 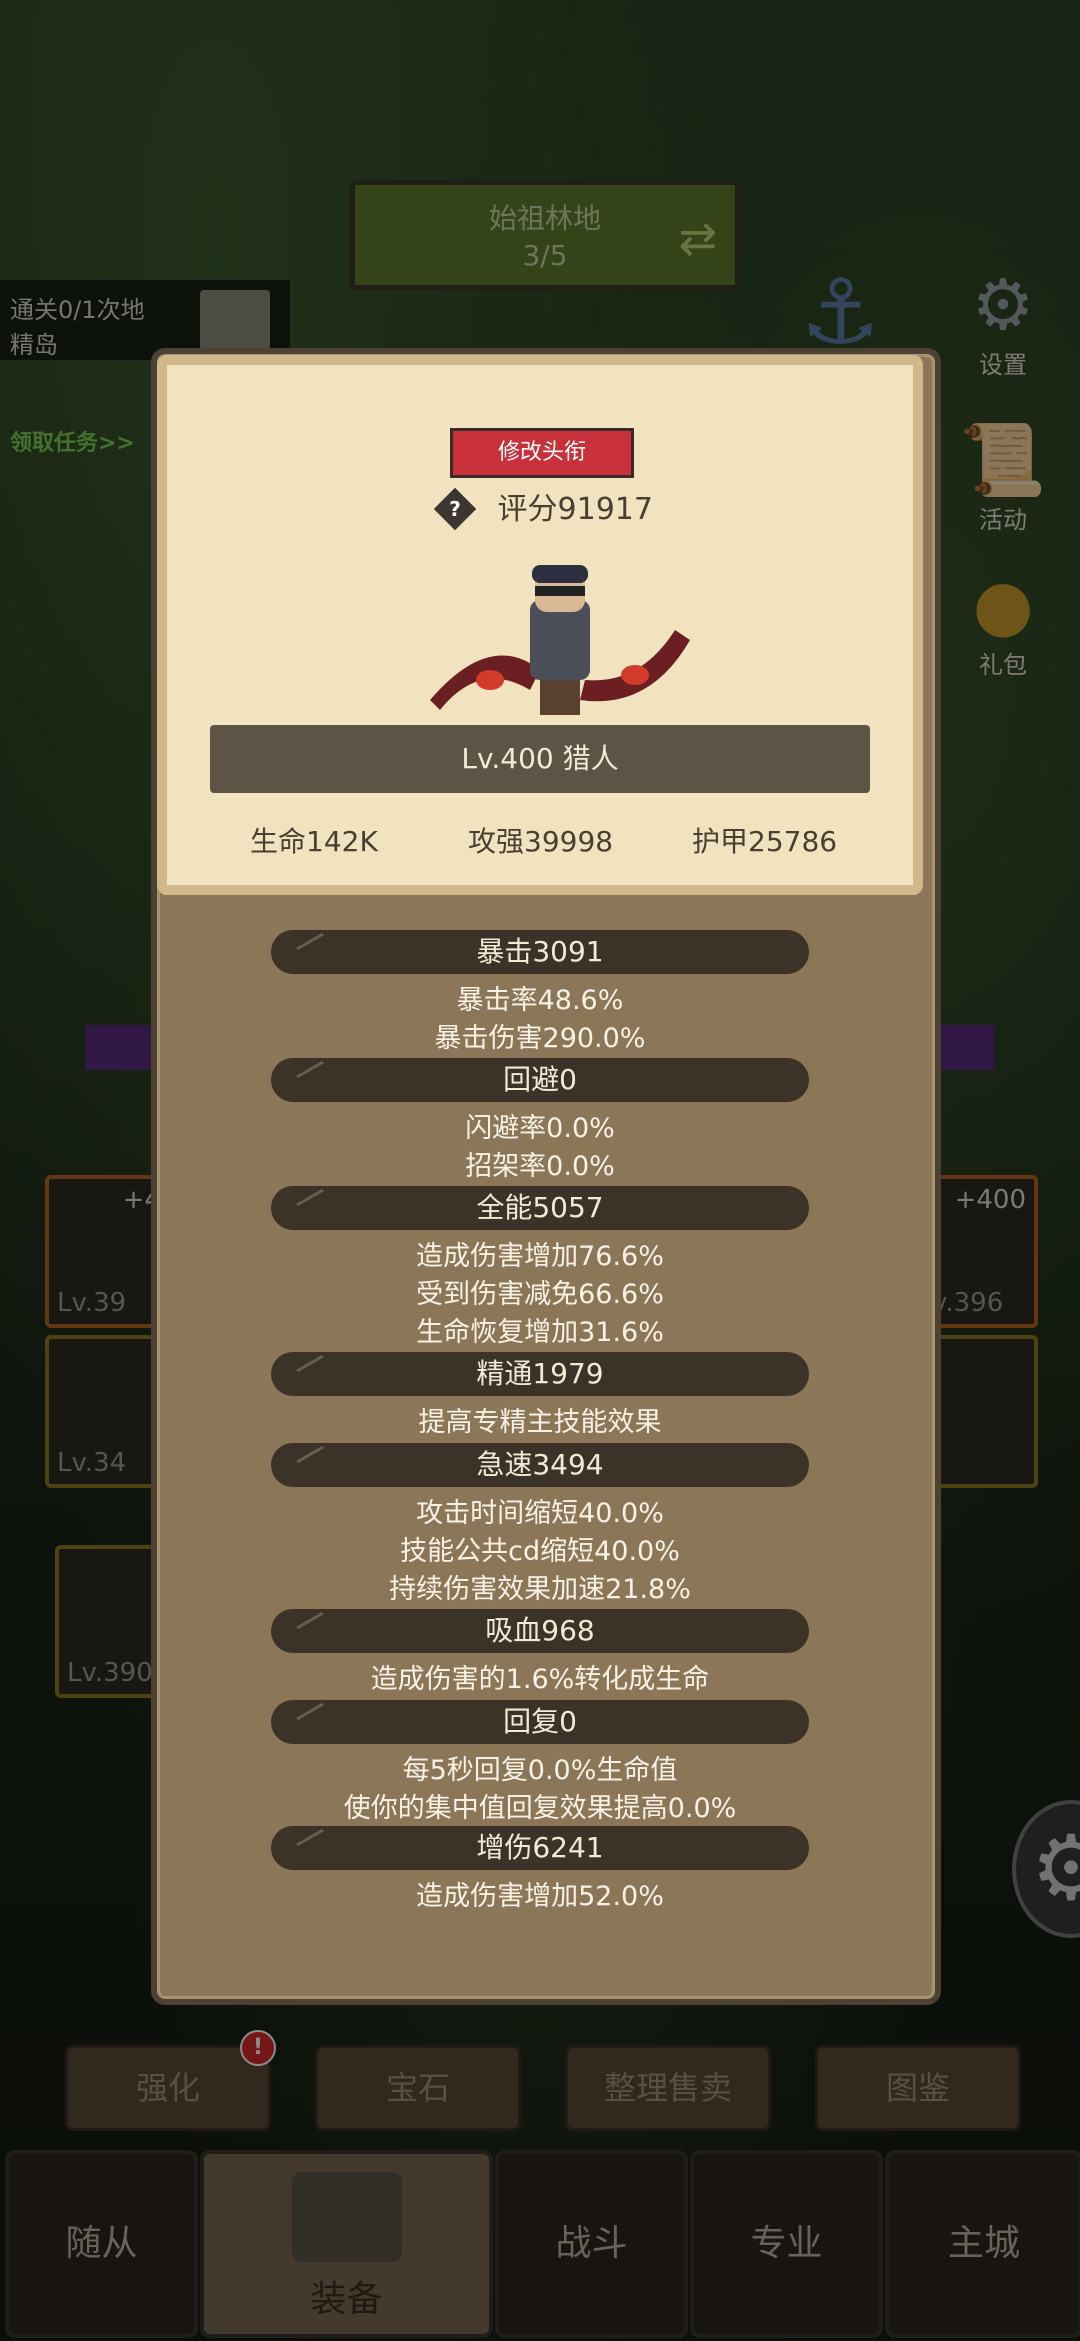 I want to click on stat-head-damage-boost: 增伤6241, so click(x=540, y=1848).